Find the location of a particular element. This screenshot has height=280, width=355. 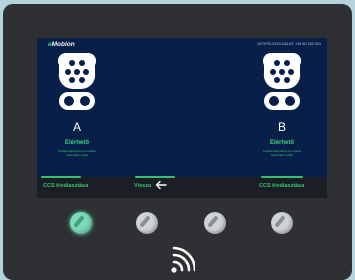

connector-a-status: Elérhető is located at coordinates (76, 143).